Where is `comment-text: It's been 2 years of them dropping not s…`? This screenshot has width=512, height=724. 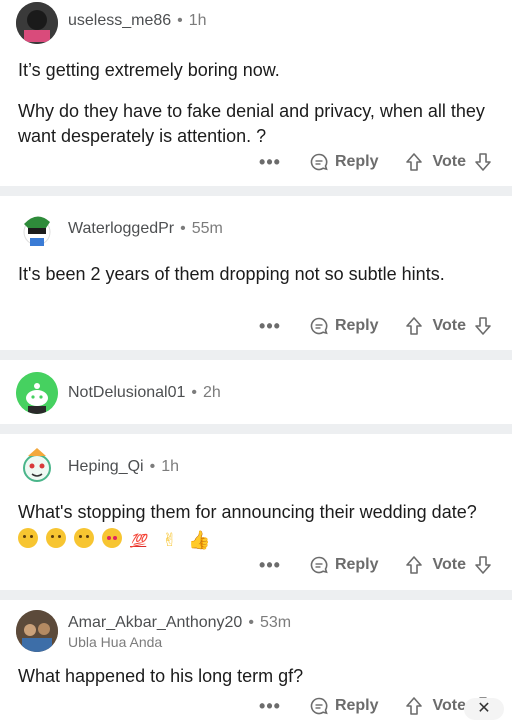
comment-text: It's been 2 years of them dropping not s… is located at coordinates (231, 274).